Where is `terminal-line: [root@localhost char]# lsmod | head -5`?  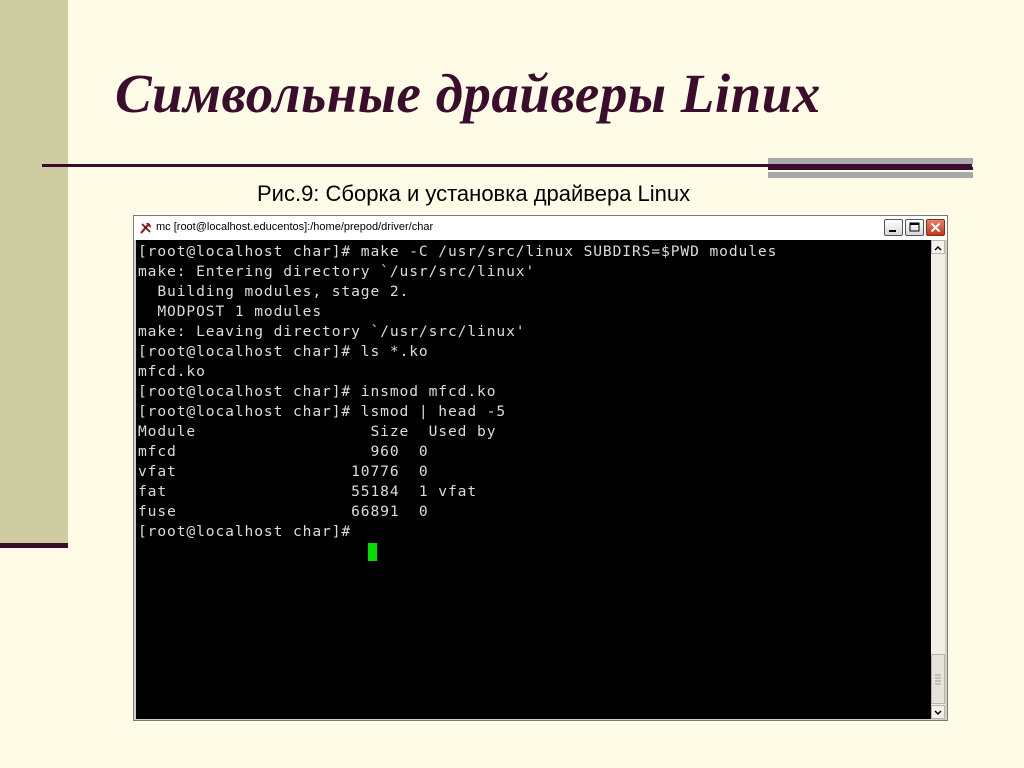 terminal-line: [root@localhost char]# lsmod | head -5 is located at coordinates (322, 411).